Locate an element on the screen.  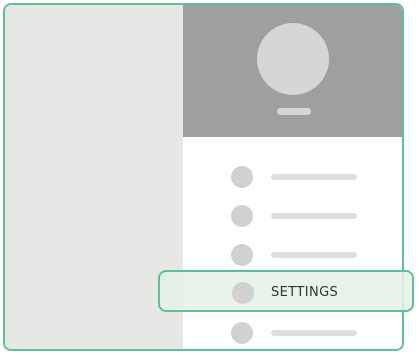
avatar is located at coordinates (293, 59).